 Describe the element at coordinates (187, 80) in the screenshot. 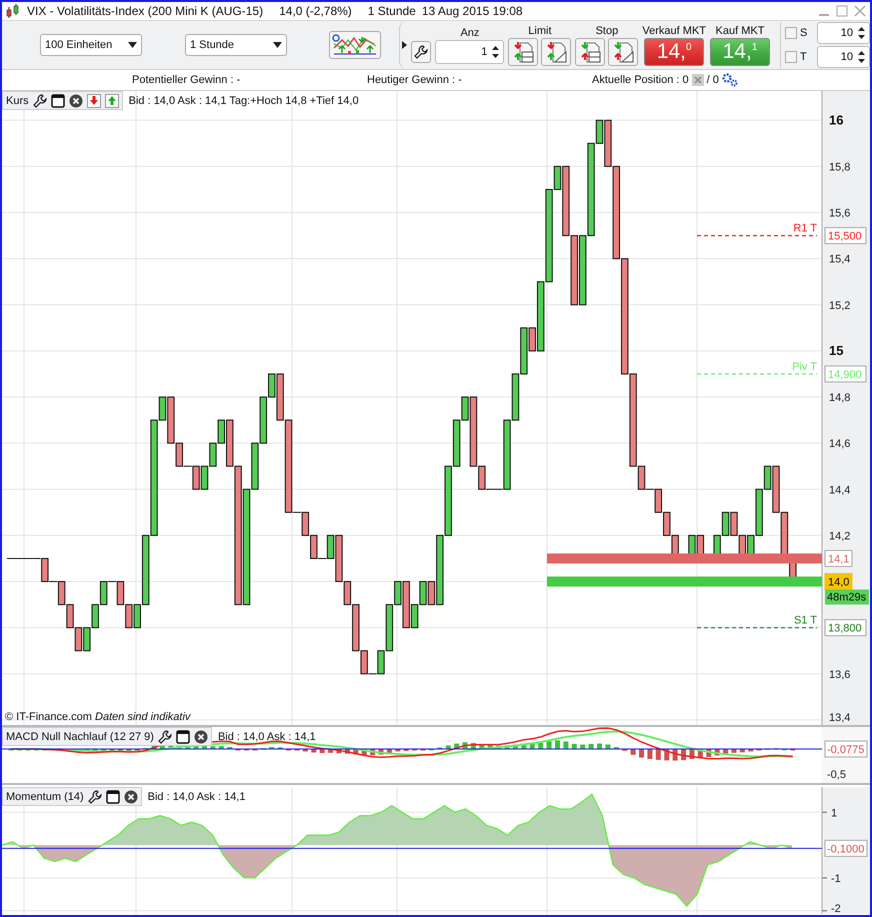

I see `potential-profit: Potentieller Gewinn : -` at that location.